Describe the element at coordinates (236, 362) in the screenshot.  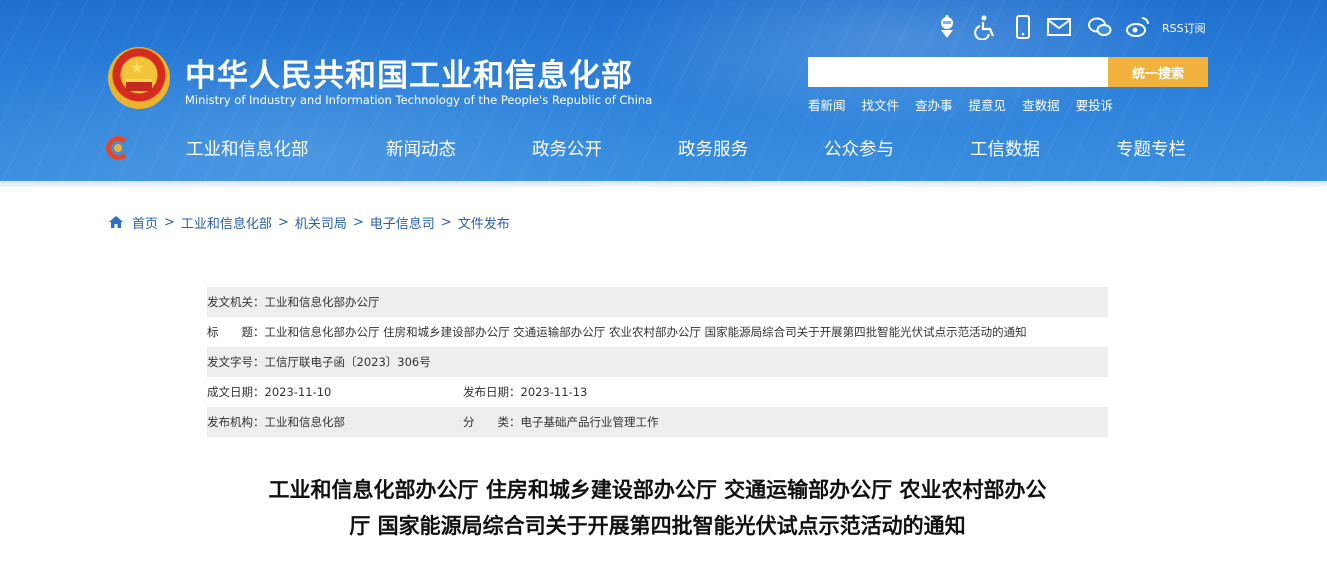
I see `doc-number-label: 发文字号：` at that location.